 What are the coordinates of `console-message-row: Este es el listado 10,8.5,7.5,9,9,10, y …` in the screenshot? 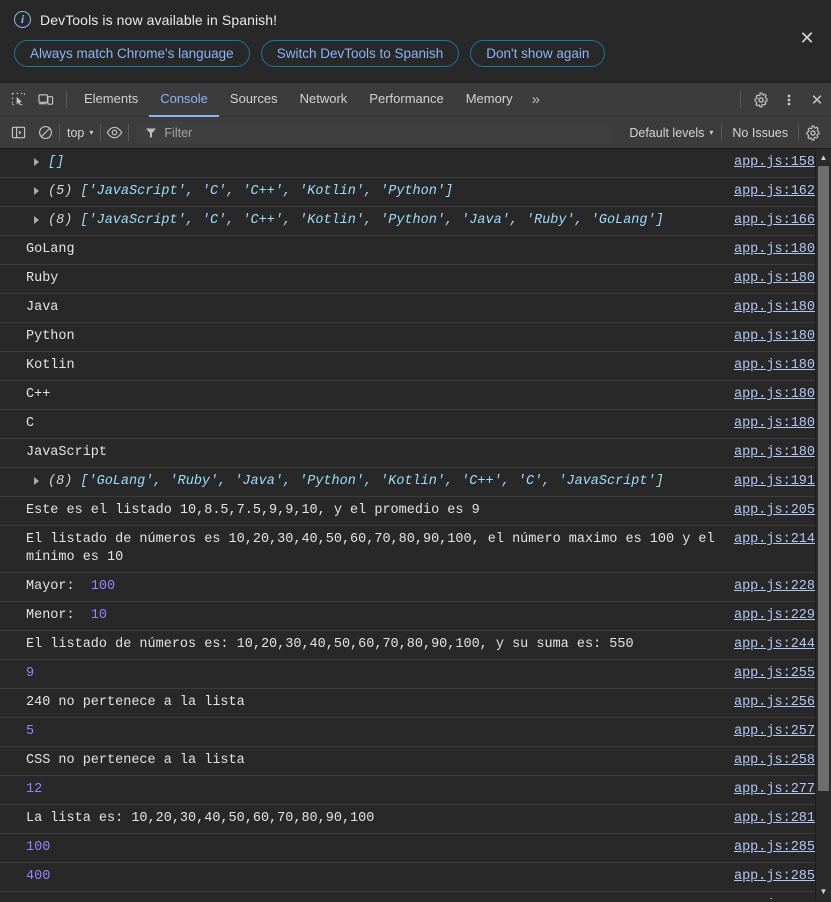 It's located at (415, 511).